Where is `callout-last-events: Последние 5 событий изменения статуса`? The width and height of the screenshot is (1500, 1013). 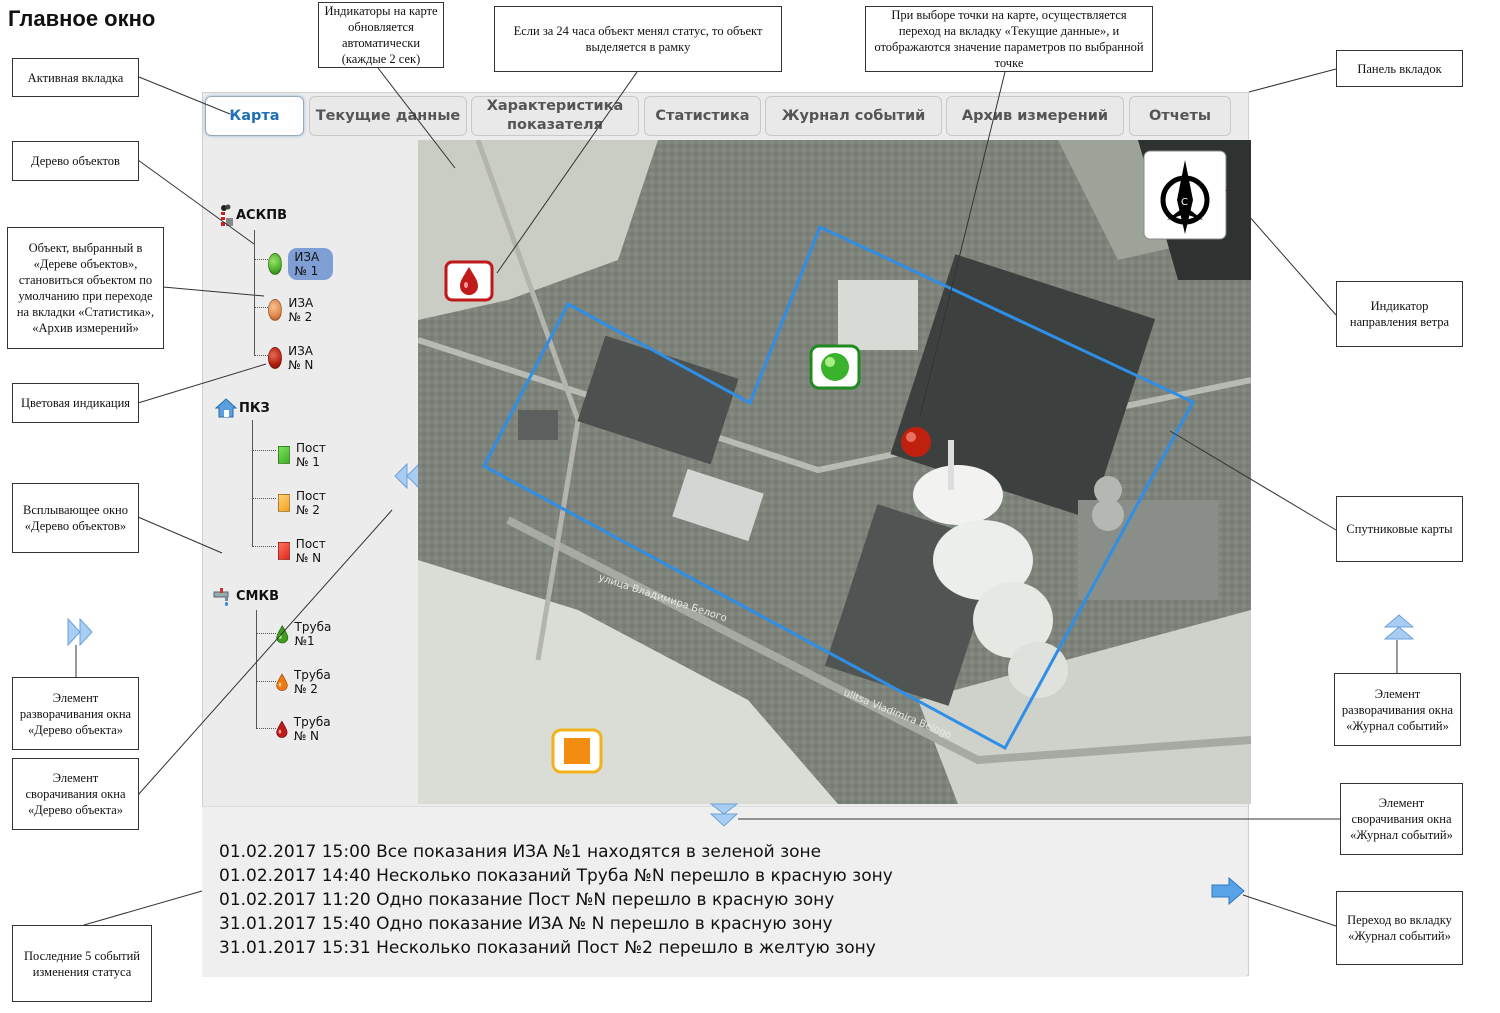
callout-last-events: Последние 5 событий изменения статуса is located at coordinates (82, 963).